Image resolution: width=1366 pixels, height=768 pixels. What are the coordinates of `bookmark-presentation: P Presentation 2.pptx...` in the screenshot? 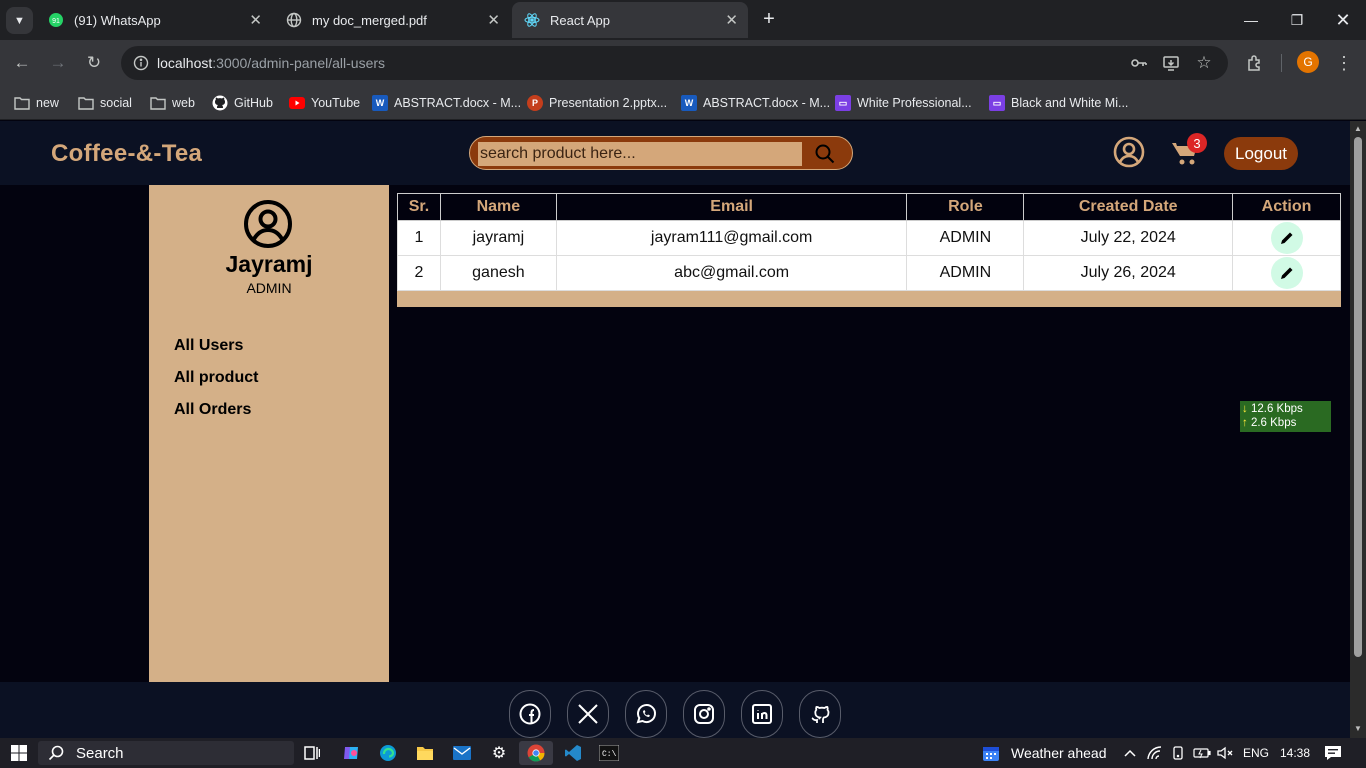 It's located at (597, 103).